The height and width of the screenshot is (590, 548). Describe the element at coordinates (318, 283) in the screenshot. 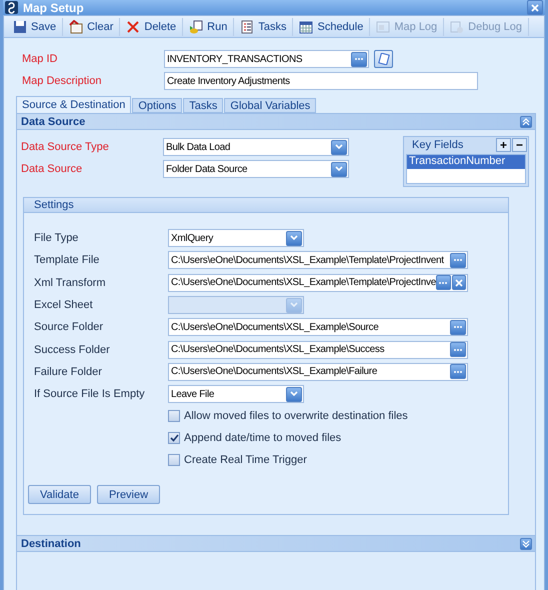

I see `path-field: C:\Users\eOne\Documents\XSL_Example\Template\ProjectInve` at that location.